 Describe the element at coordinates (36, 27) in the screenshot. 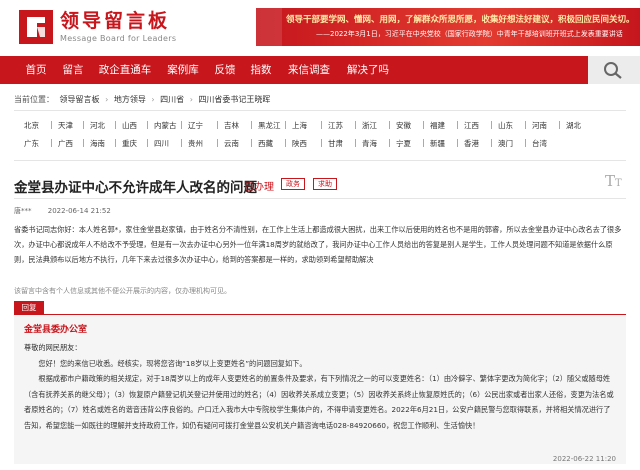

I see `logo-mark-icon` at that location.